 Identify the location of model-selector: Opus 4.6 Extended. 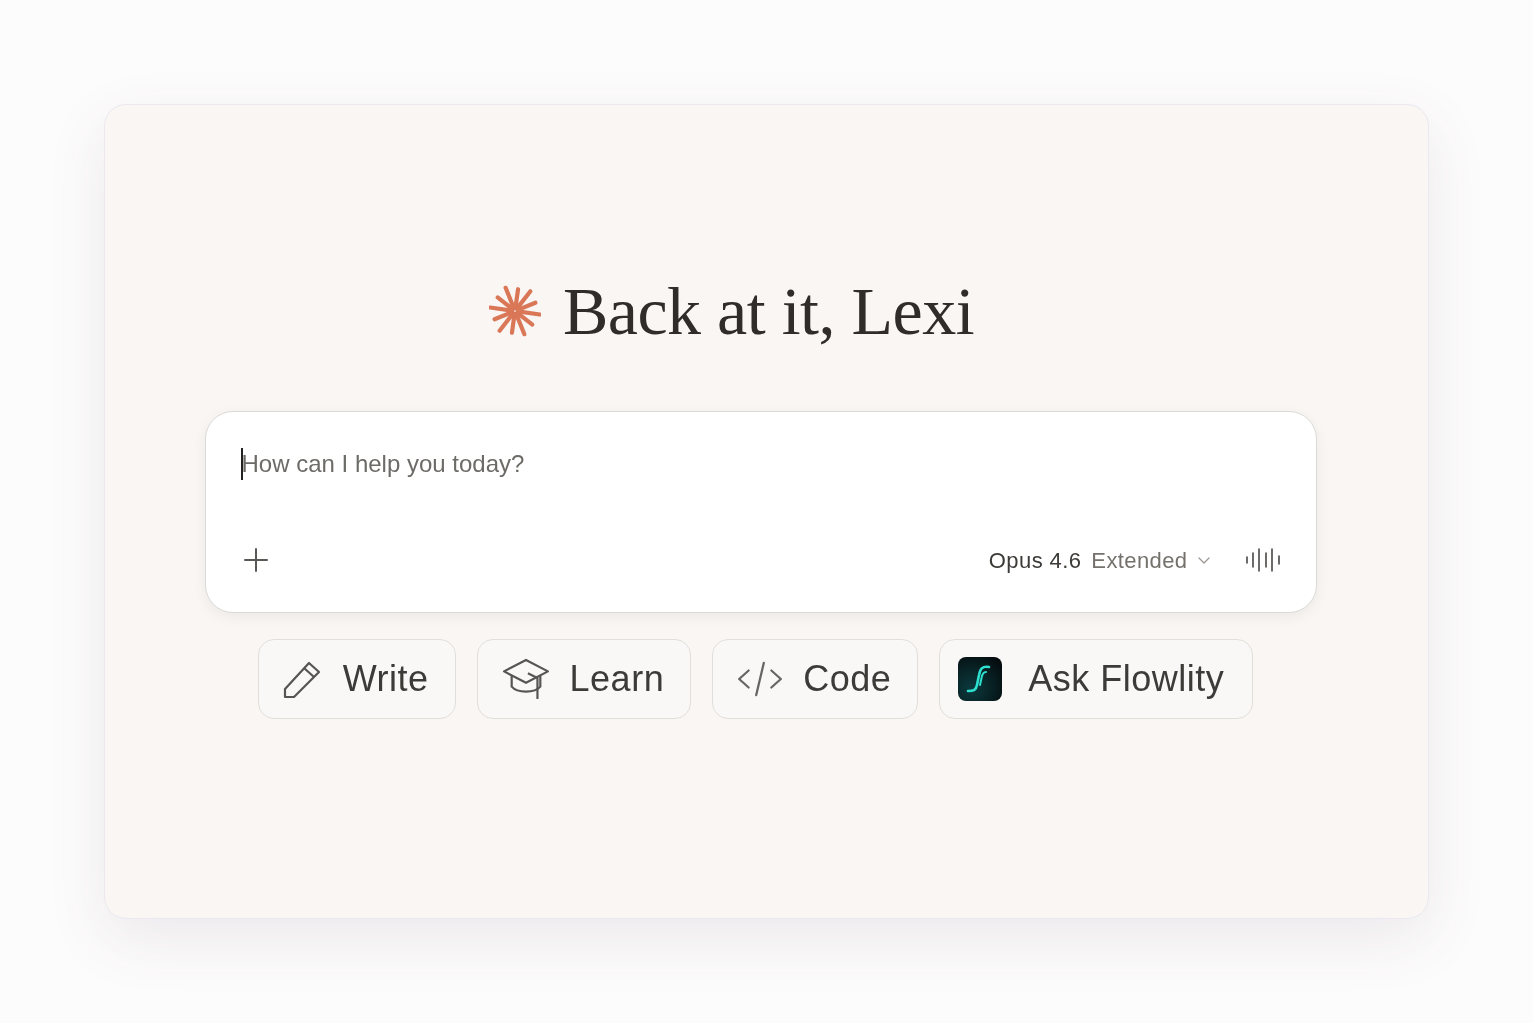
(1099, 560).